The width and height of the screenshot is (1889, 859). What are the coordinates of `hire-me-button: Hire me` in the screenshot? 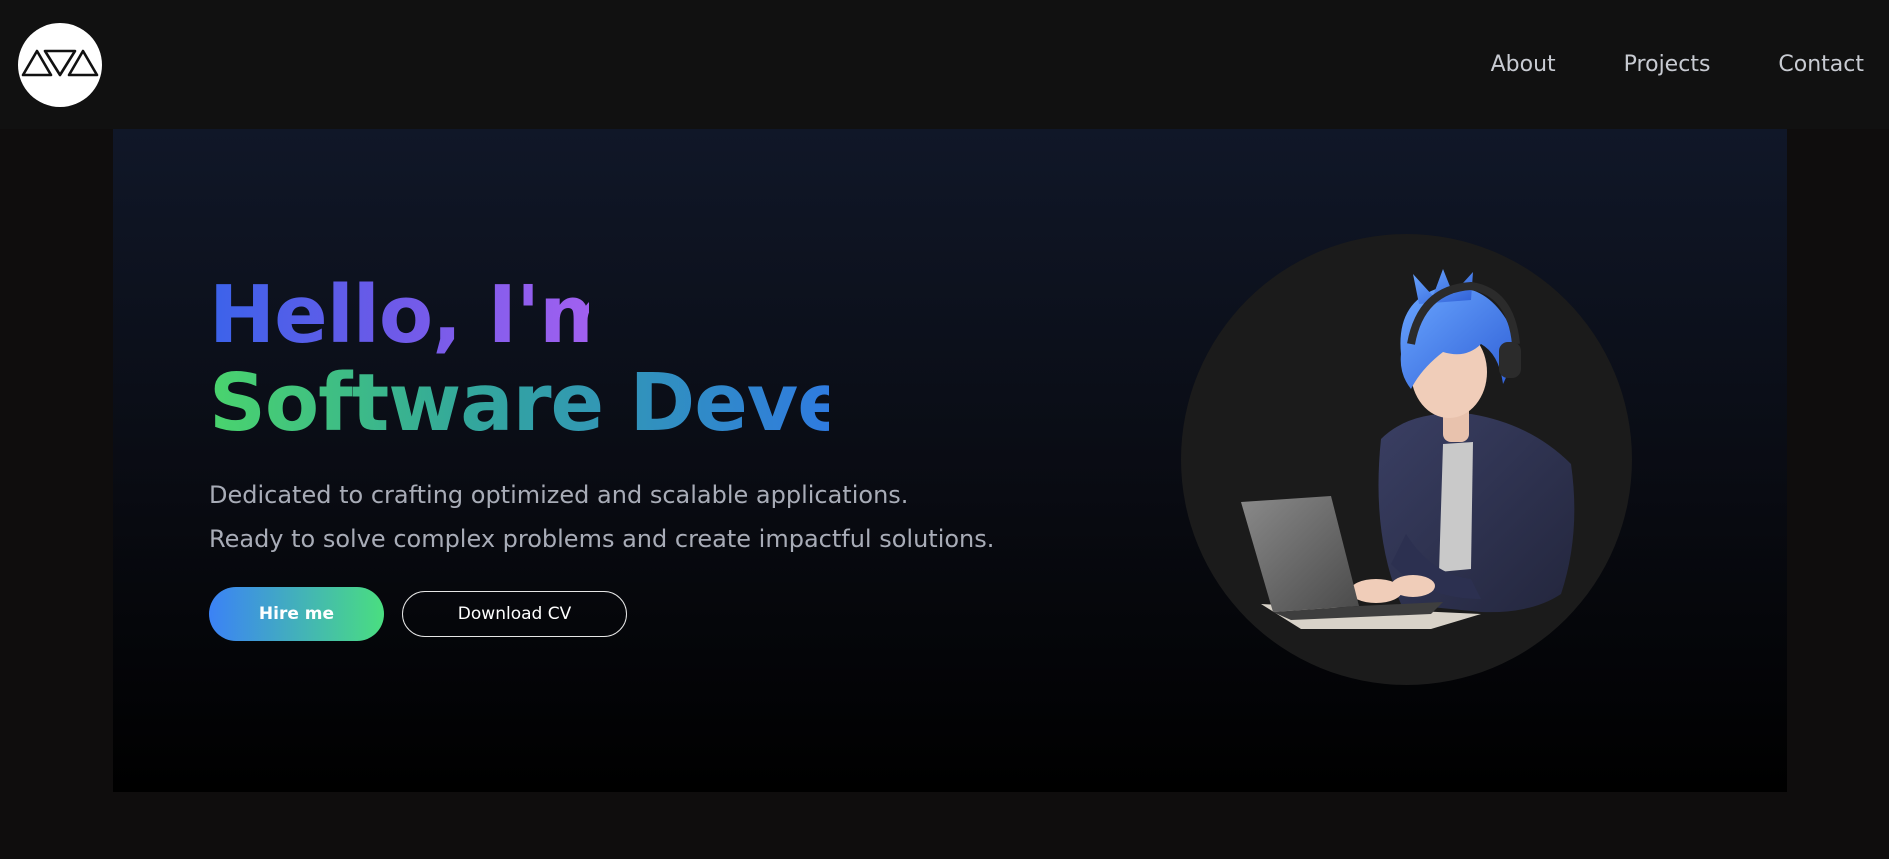 It's located at (296, 614).